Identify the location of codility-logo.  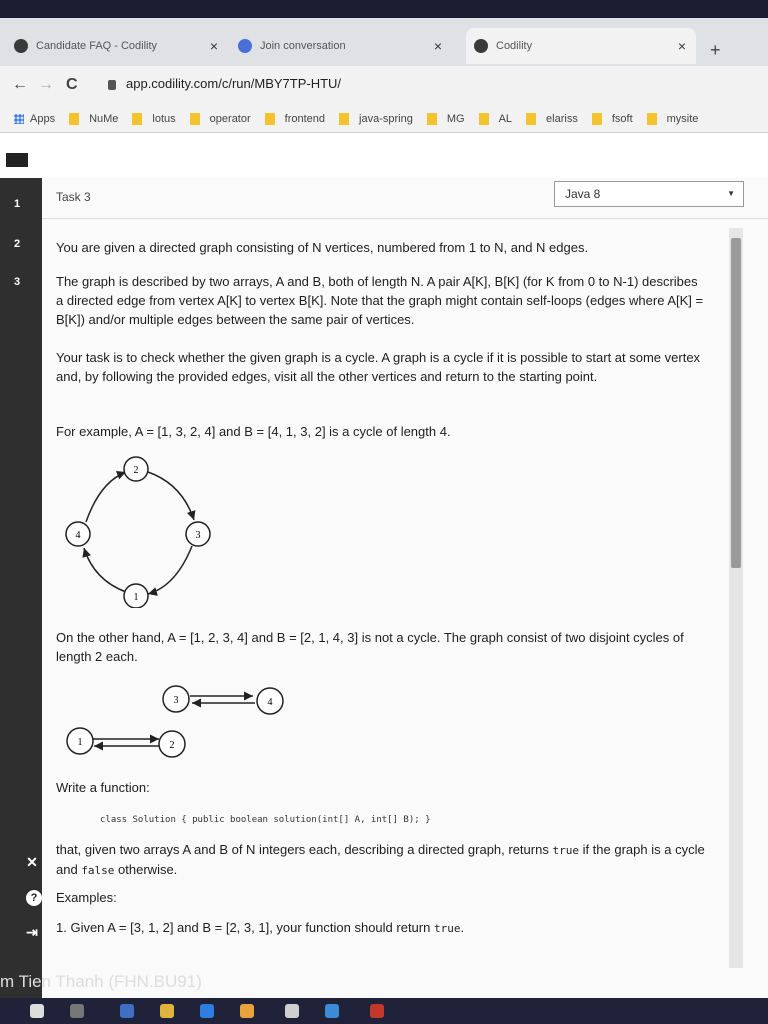
(17, 160).